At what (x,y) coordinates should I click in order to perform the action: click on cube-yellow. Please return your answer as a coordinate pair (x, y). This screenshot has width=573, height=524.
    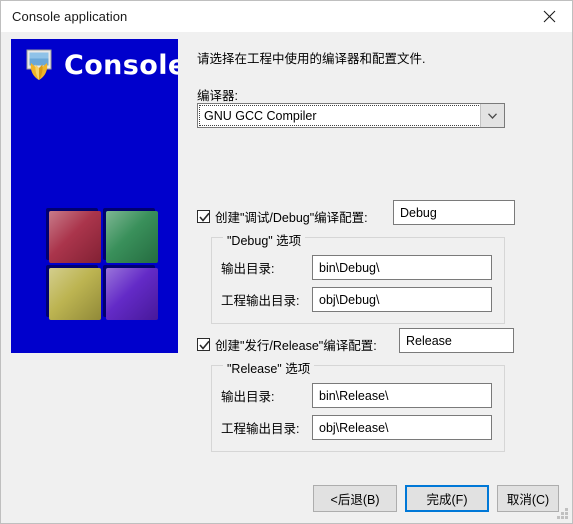
    Looking at the image, I should click on (75, 294).